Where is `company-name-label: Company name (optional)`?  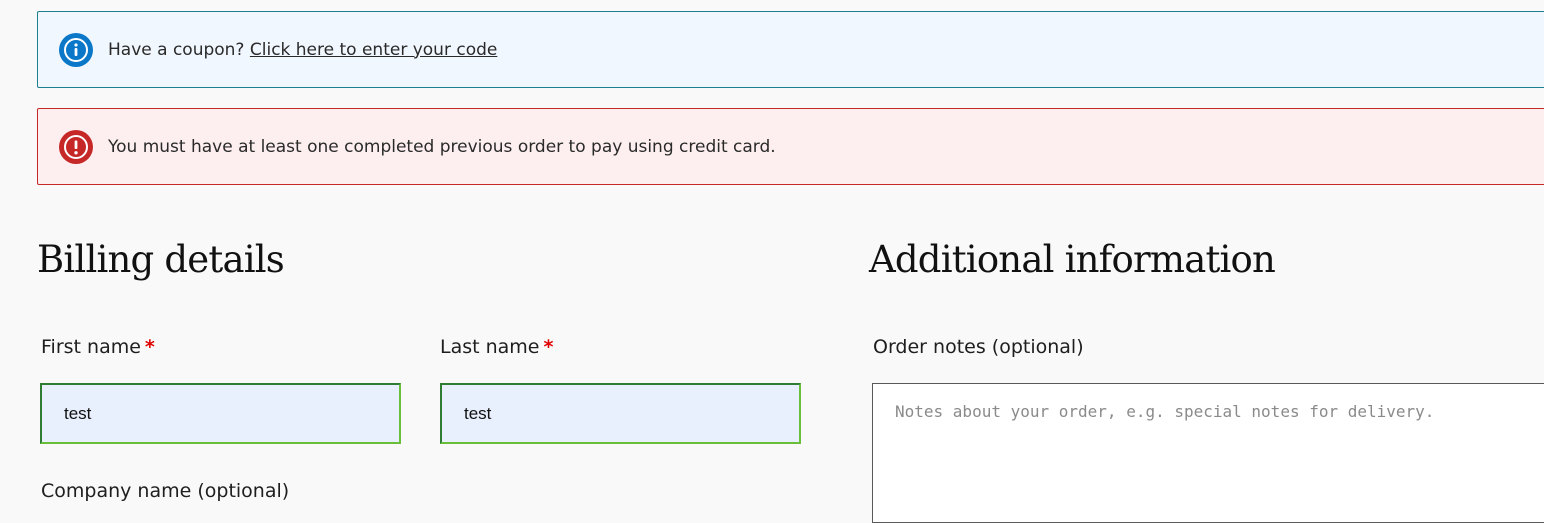 company-name-label: Company name (optional) is located at coordinates (165, 491).